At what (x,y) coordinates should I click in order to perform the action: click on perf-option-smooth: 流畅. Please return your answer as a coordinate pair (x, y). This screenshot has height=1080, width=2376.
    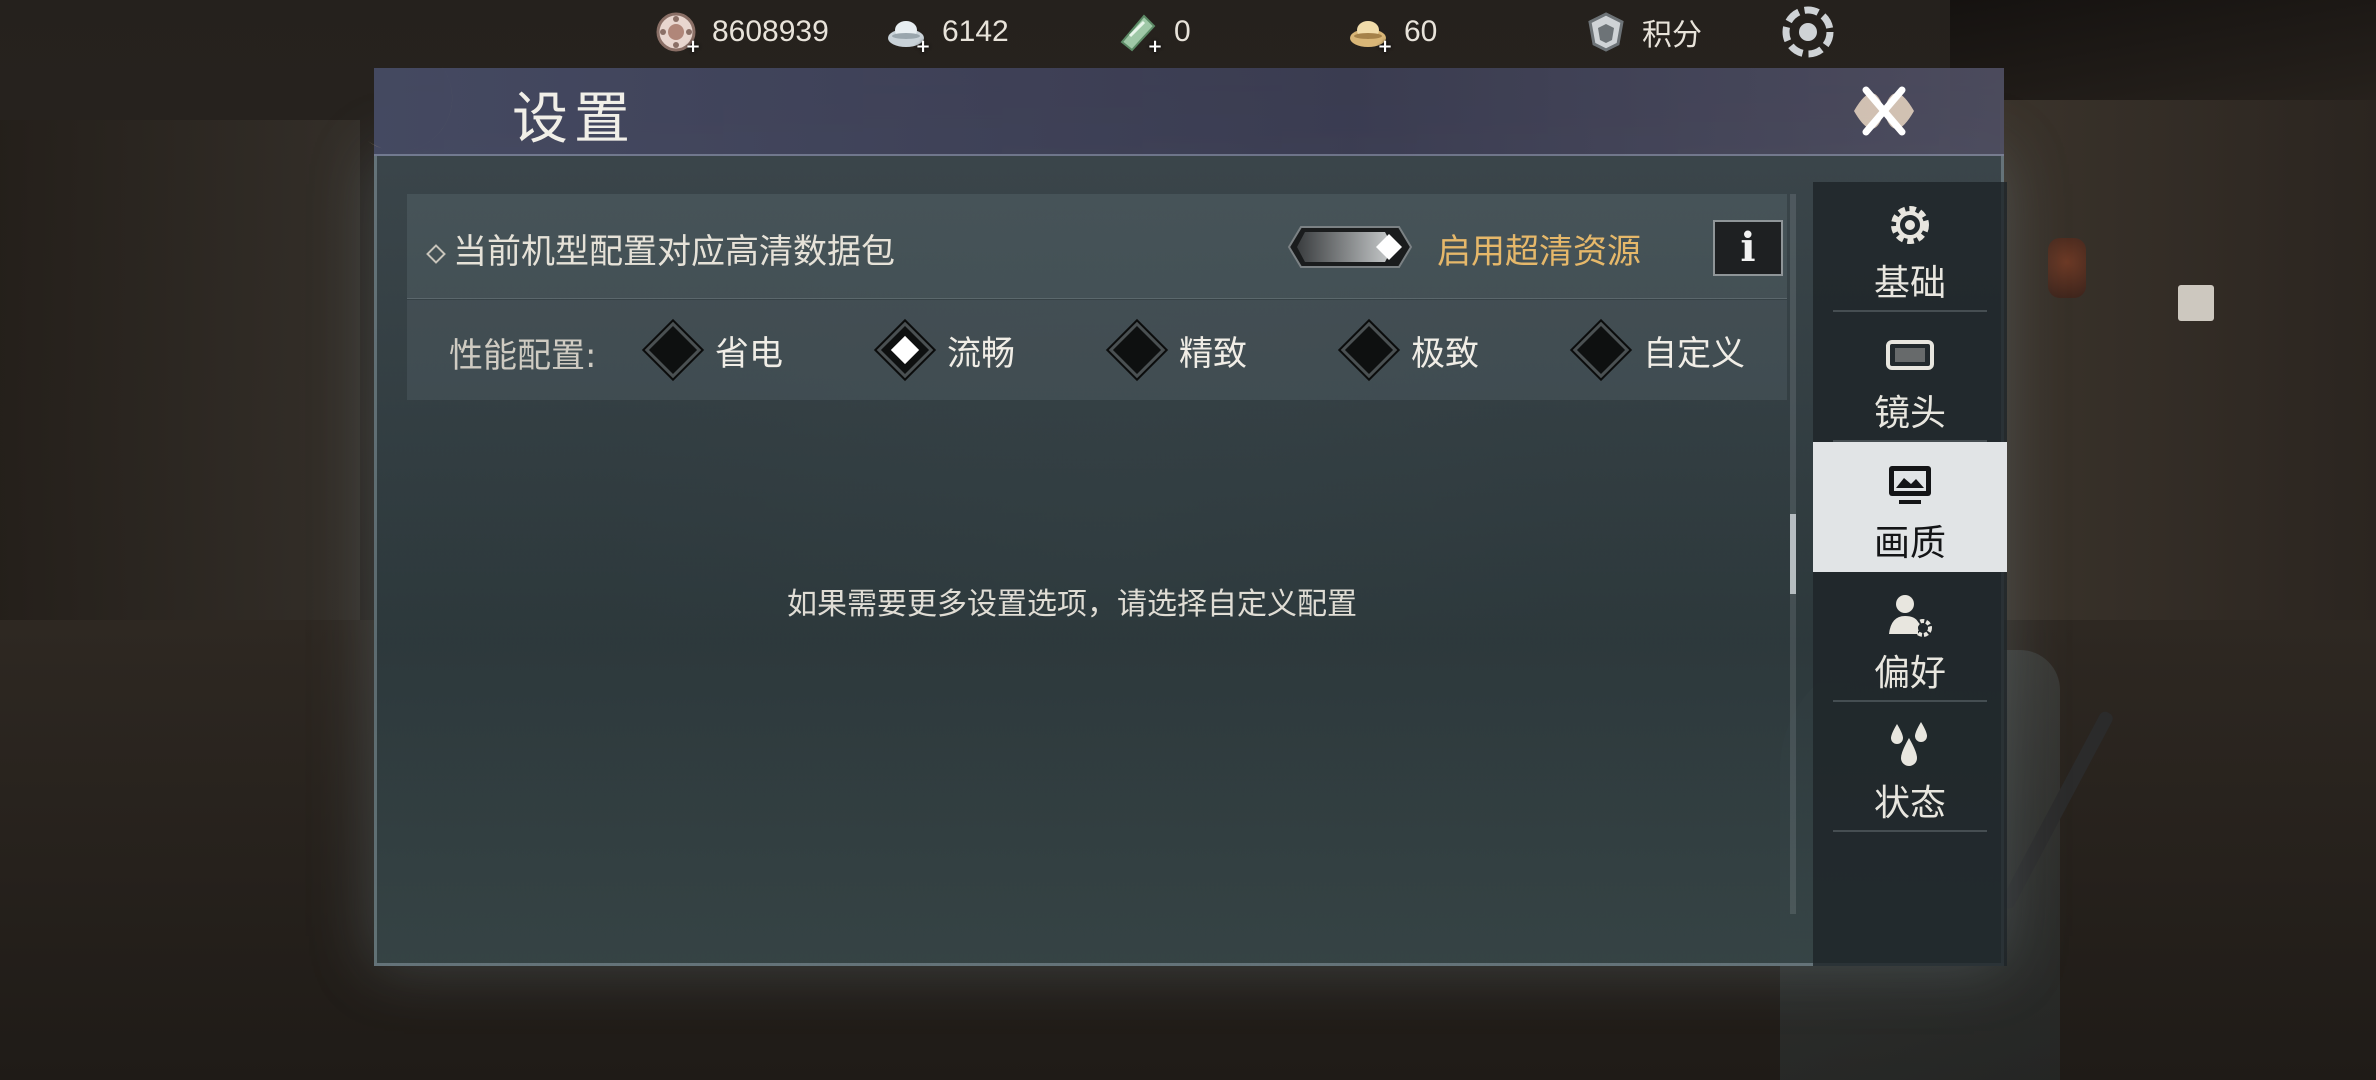
    Looking at the image, I should click on (945, 350).